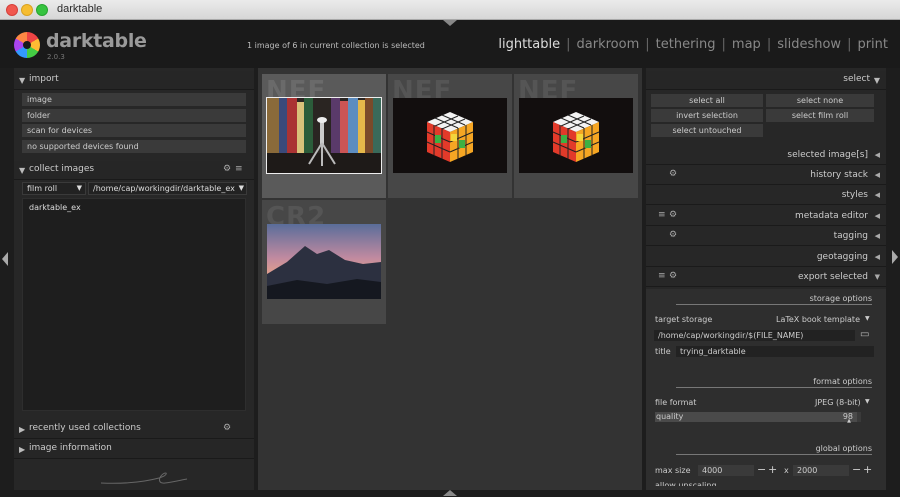 Image resolution: width=900 pixels, height=497 pixels. Describe the element at coordinates (608, 44) in the screenshot. I see `view-darkroom: darkroom` at that location.